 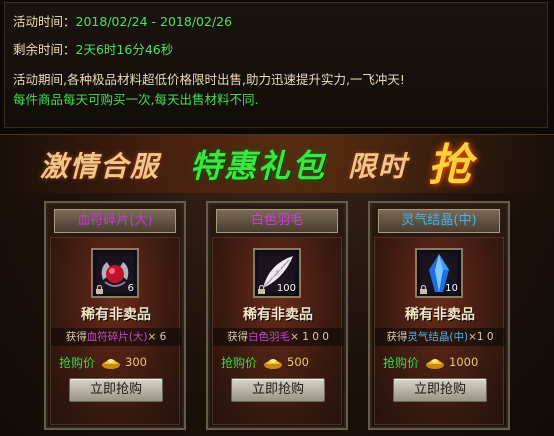 I want to click on event-time-row: 活动时间：2018/02/24 - 2018/02/26, so click(x=122, y=20).